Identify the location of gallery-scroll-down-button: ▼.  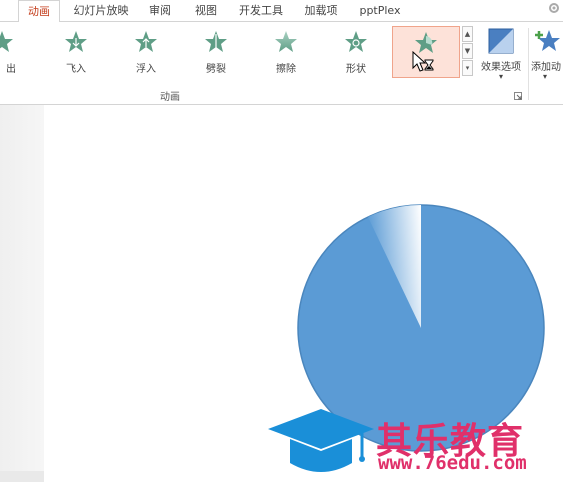
(467, 51).